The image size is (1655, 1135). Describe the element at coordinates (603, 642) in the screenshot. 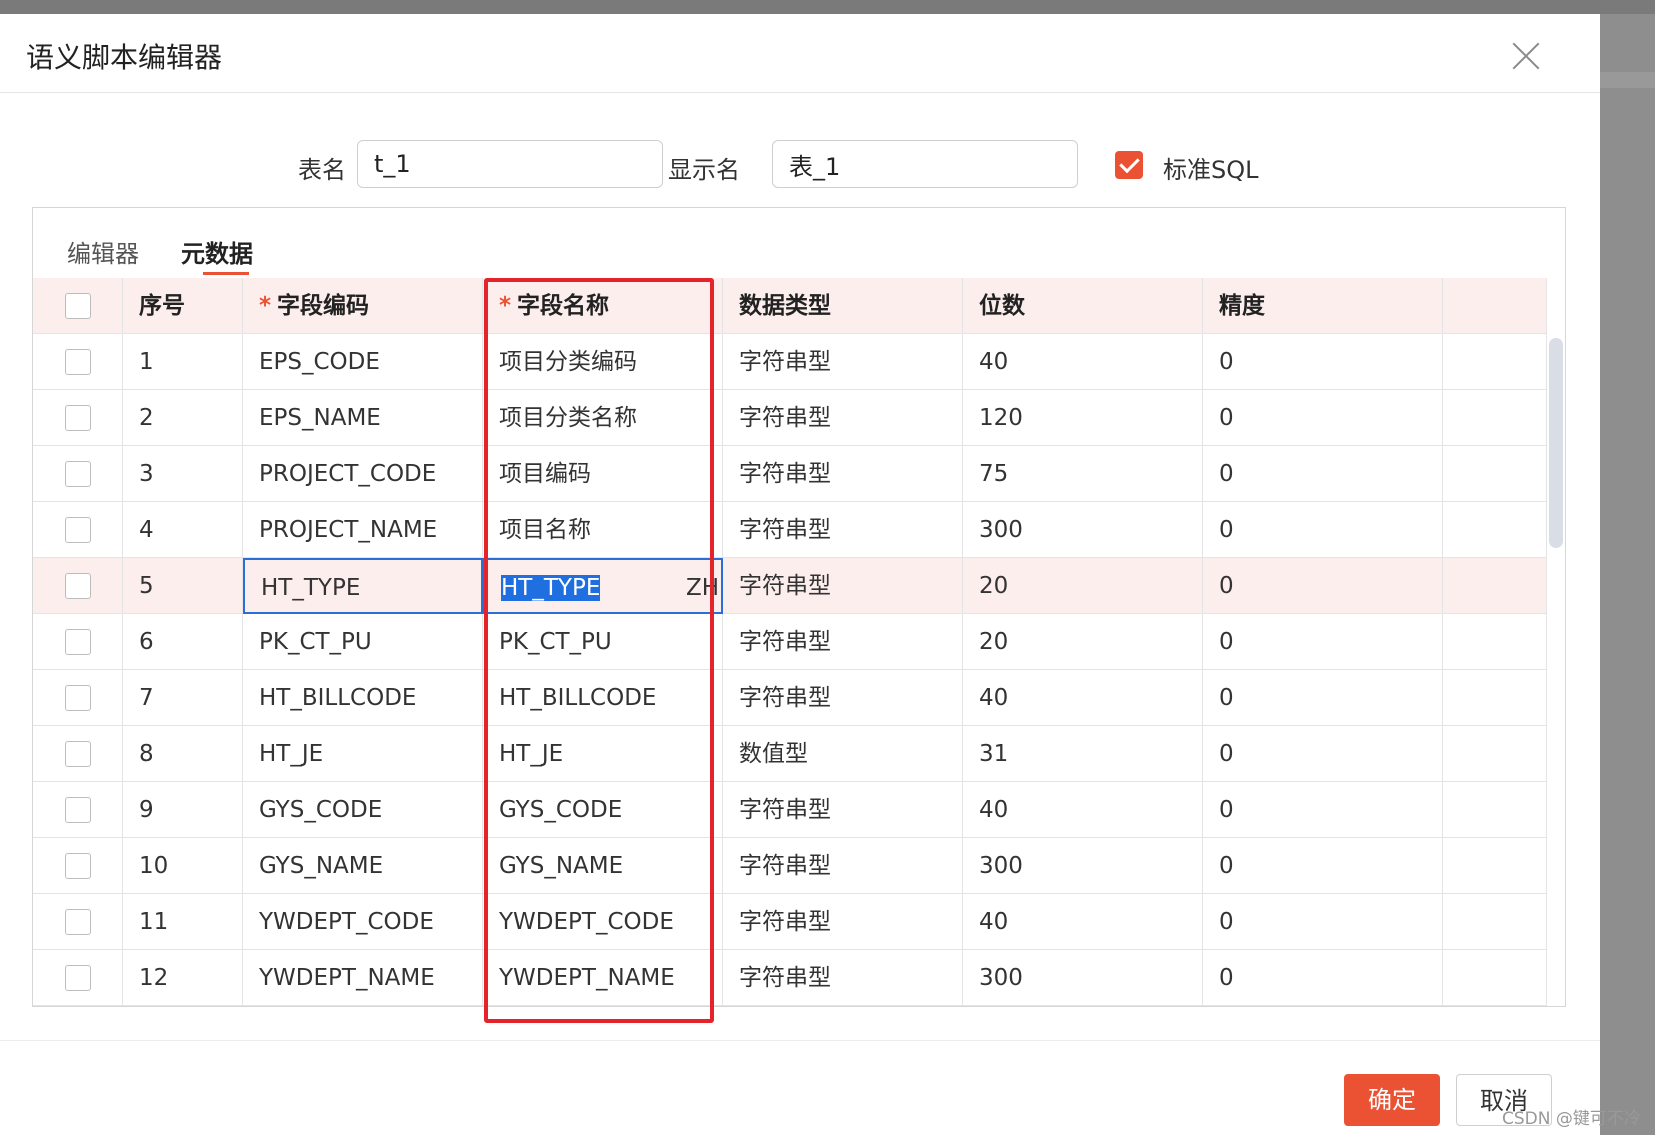

I see `field-name-cell: PK_CT_PU` at that location.